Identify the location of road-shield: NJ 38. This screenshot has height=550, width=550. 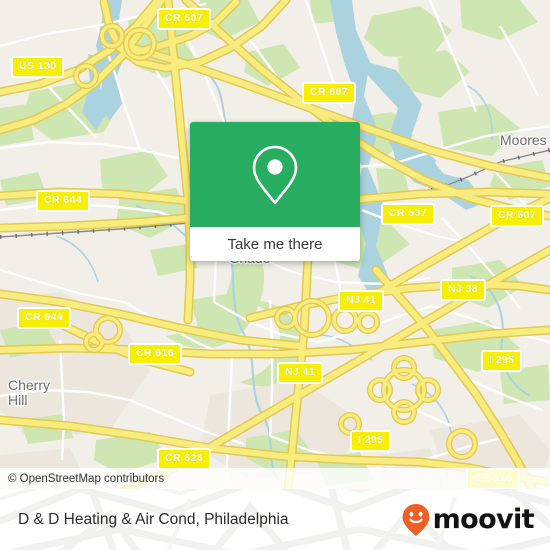
(463, 290).